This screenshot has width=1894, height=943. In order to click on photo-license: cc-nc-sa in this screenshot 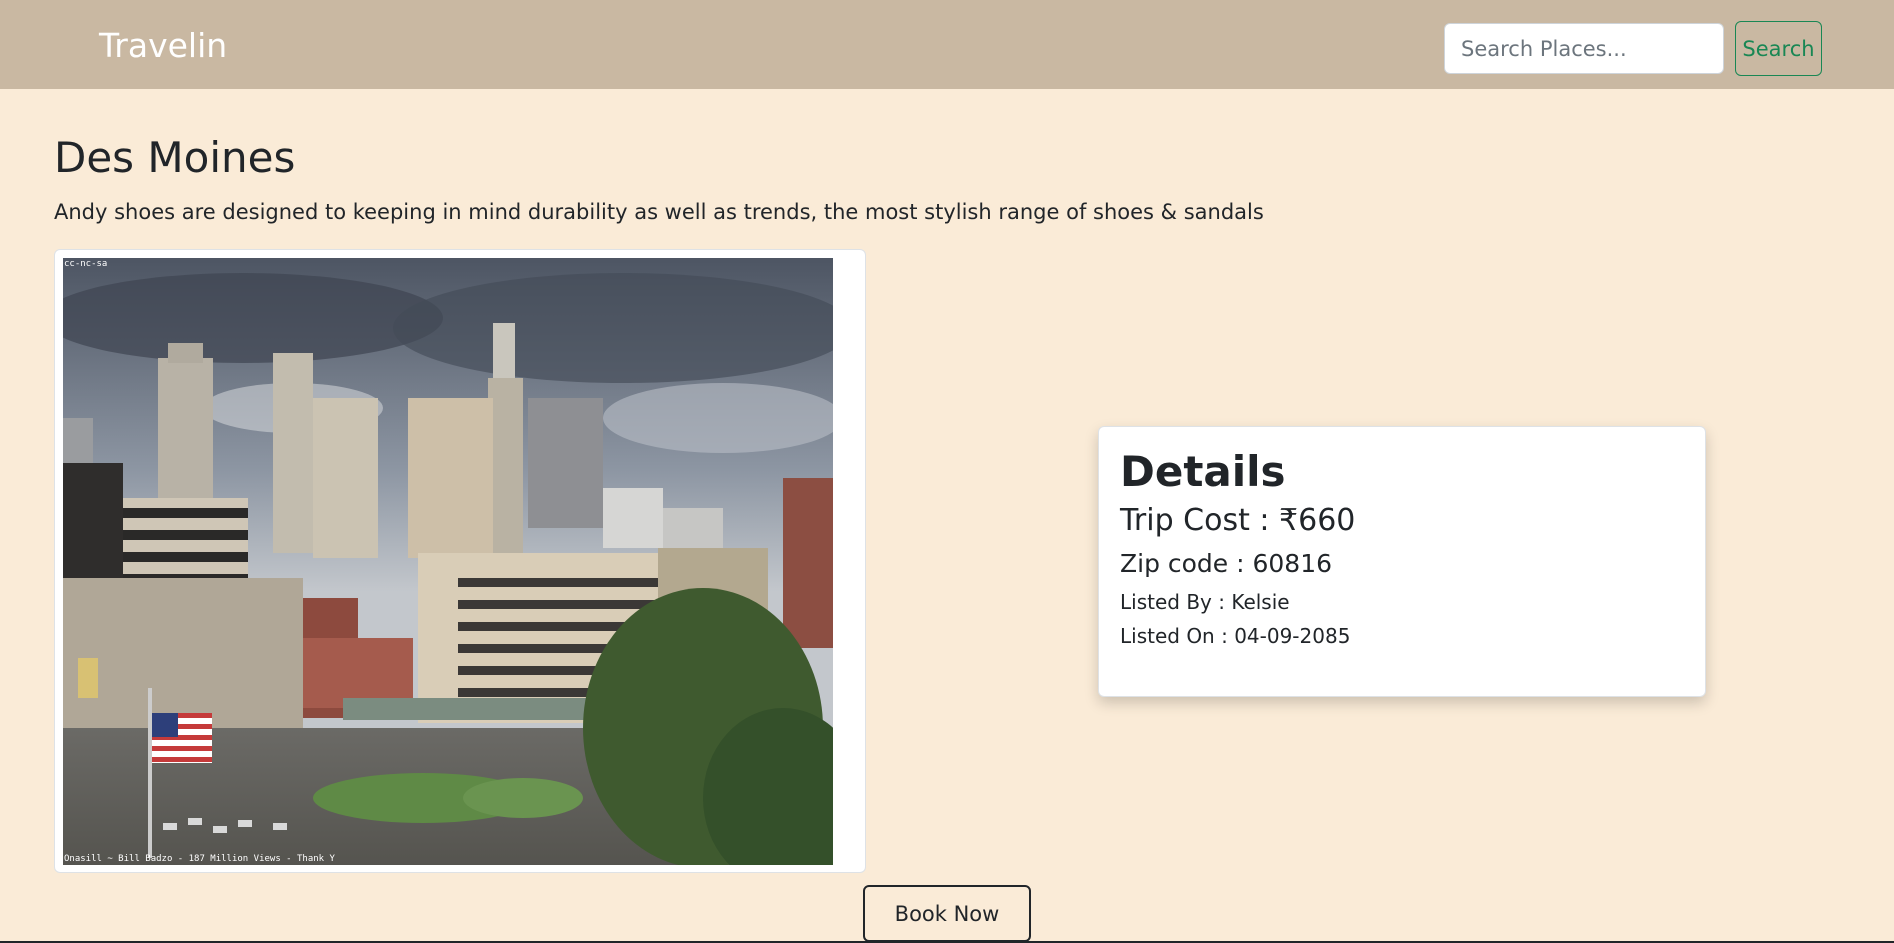, I will do `click(86, 264)`.